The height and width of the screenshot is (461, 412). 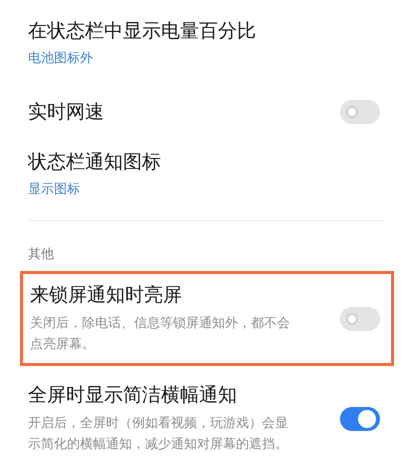 What do you see at coordinates (66, 112) in the screenshot?
I see `setting-title: 实时网速` at bounding box center [66, 112].